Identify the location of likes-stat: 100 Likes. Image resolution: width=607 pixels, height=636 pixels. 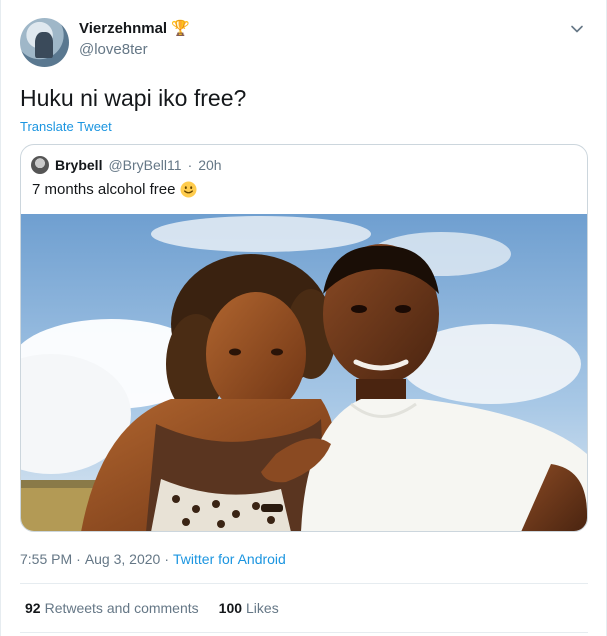
(249, 608).